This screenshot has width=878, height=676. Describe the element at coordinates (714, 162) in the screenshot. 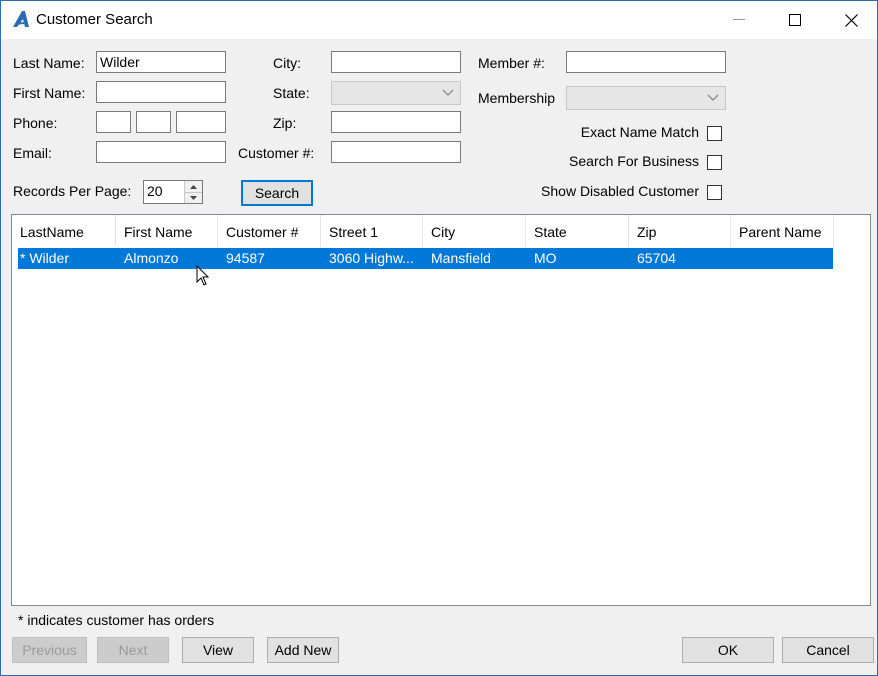

I see `search-for-business-checkbox` at that location.